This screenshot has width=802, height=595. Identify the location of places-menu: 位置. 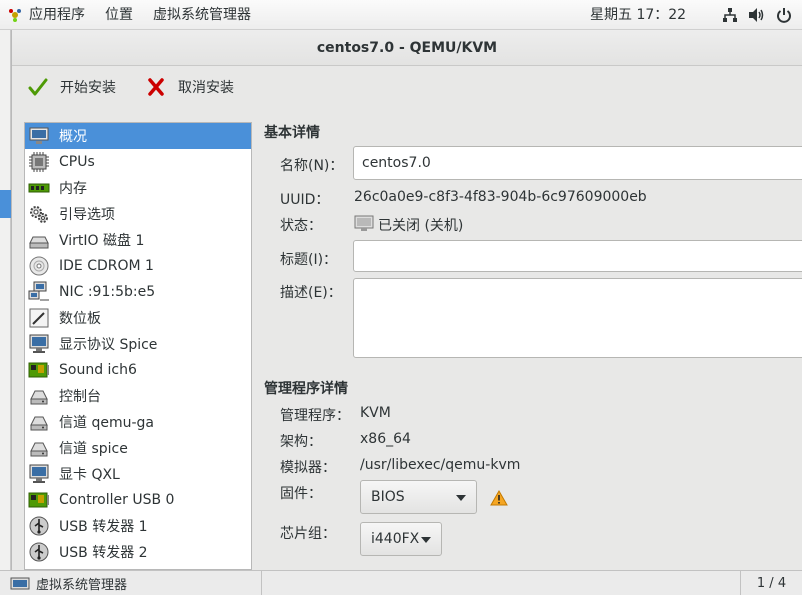
(119, 15).